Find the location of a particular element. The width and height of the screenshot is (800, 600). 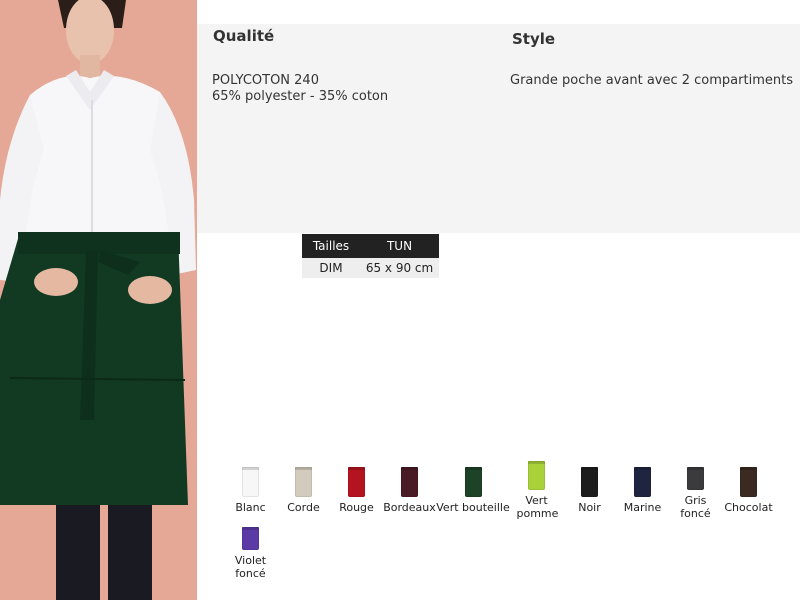

color-swatch-label: Marine is located at coordinates (642, 507).